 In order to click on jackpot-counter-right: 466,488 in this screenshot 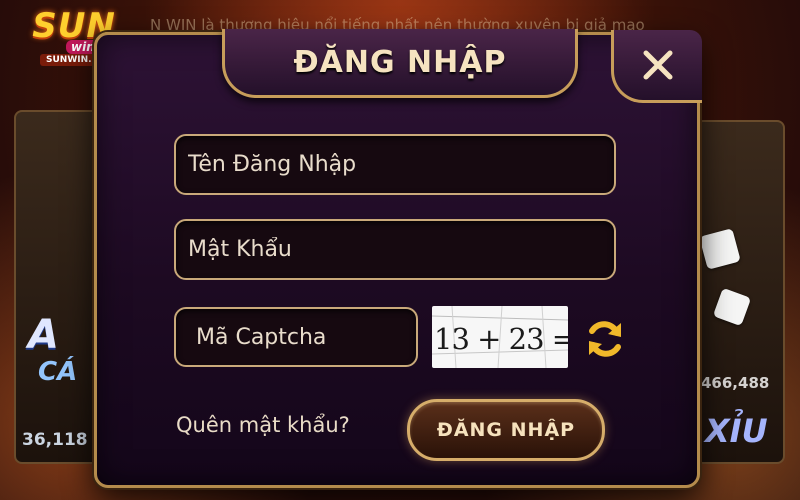, I will do `click(735, 383)`.